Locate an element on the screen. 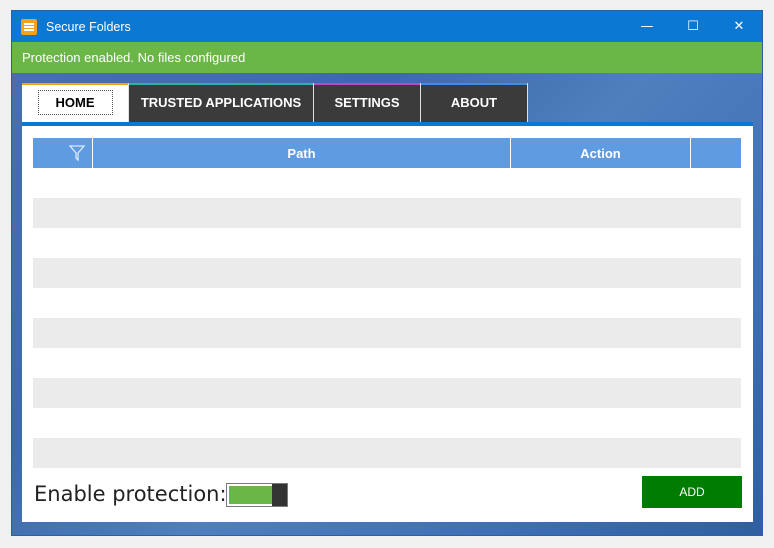 This screenshot has width=774, height=548. minimize-button: — is located at coordinates (647, 26).